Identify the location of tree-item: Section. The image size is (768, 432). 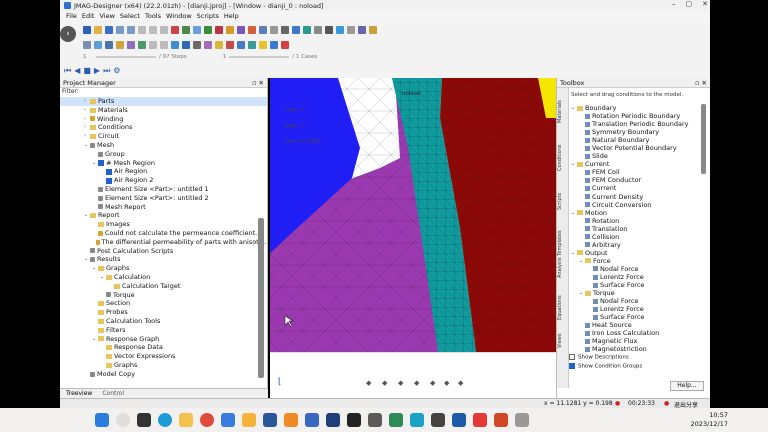
(163, 303).